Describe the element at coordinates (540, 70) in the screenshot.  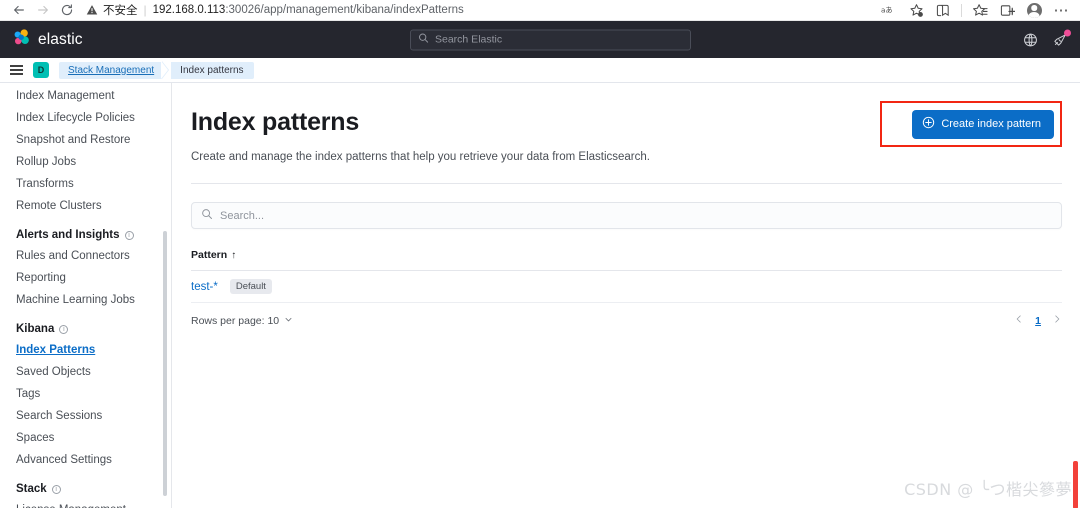
I see `breadcrumb-bar: D Stack Management Index patterns` at that location.